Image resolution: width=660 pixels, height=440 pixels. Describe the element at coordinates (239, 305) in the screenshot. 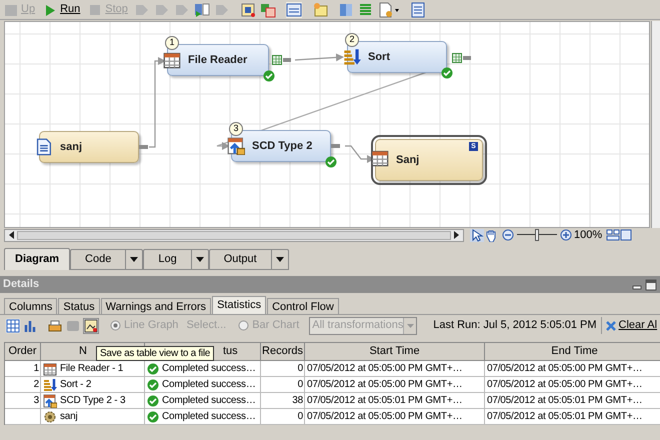

I see `details-tab: Statistics` at that location.